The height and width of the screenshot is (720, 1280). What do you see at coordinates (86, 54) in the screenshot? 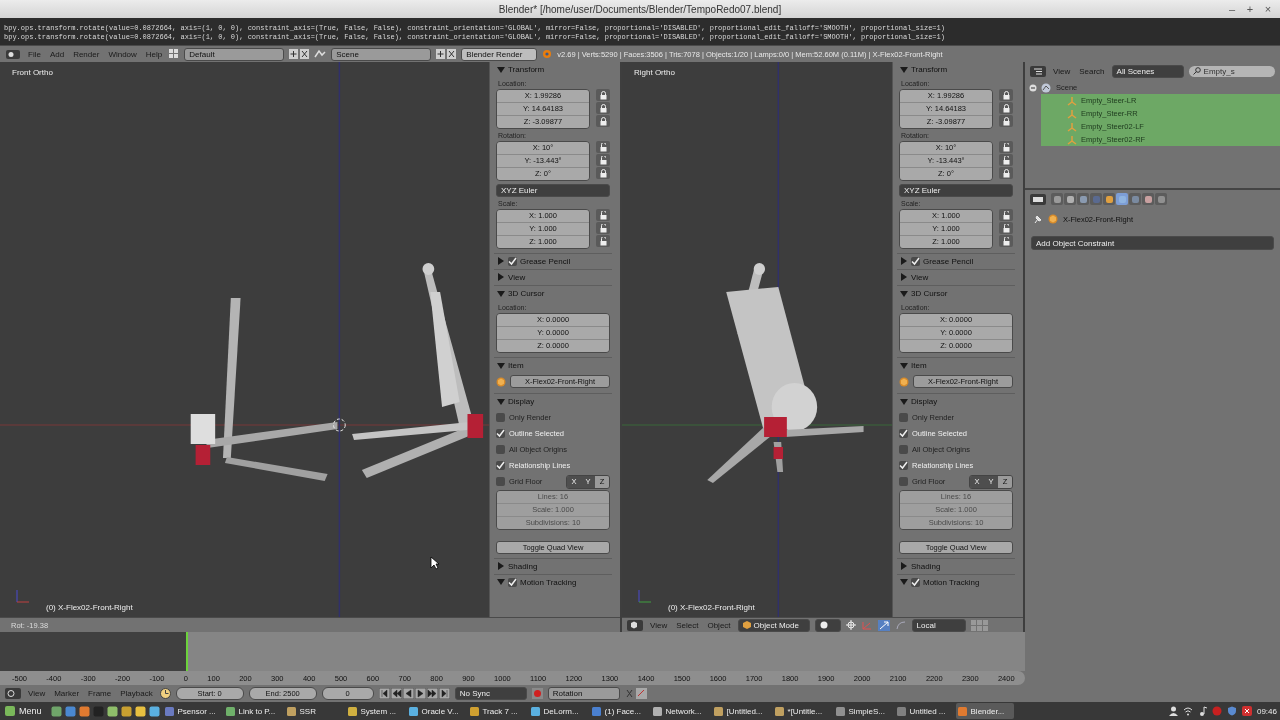
I see `menu-item: Render` at bounding box center [86, 54].